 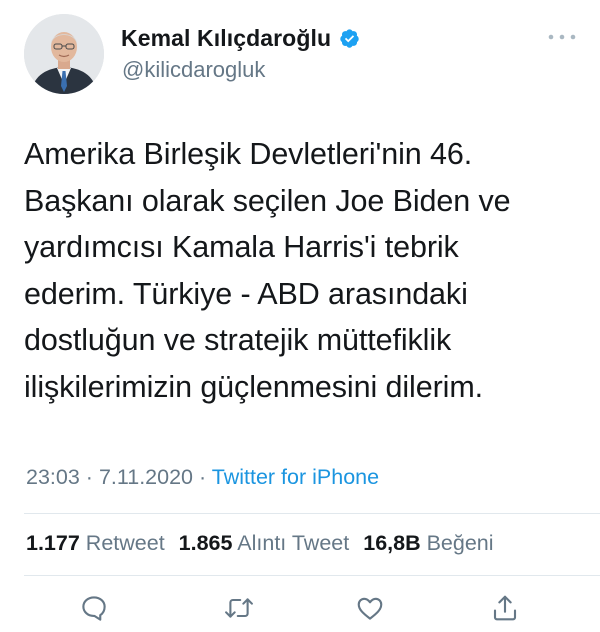 What do you see at coordinates (295, 477) in the screenshot?
I see `tweet-source-link: Twitter for iPhone` at bounding box center [295, 477].